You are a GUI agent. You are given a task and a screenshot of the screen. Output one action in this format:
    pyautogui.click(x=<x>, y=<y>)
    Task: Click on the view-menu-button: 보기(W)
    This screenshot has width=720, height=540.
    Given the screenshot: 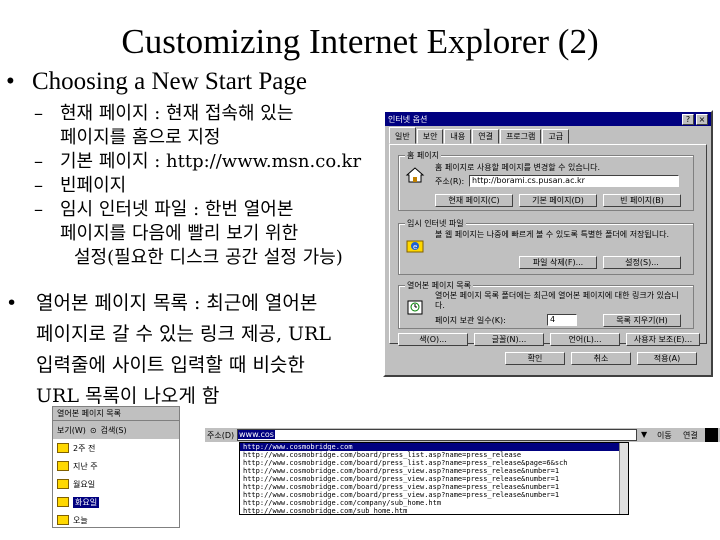 What is the action you would take?
    pyautogui.click(x=71, y=430)
    